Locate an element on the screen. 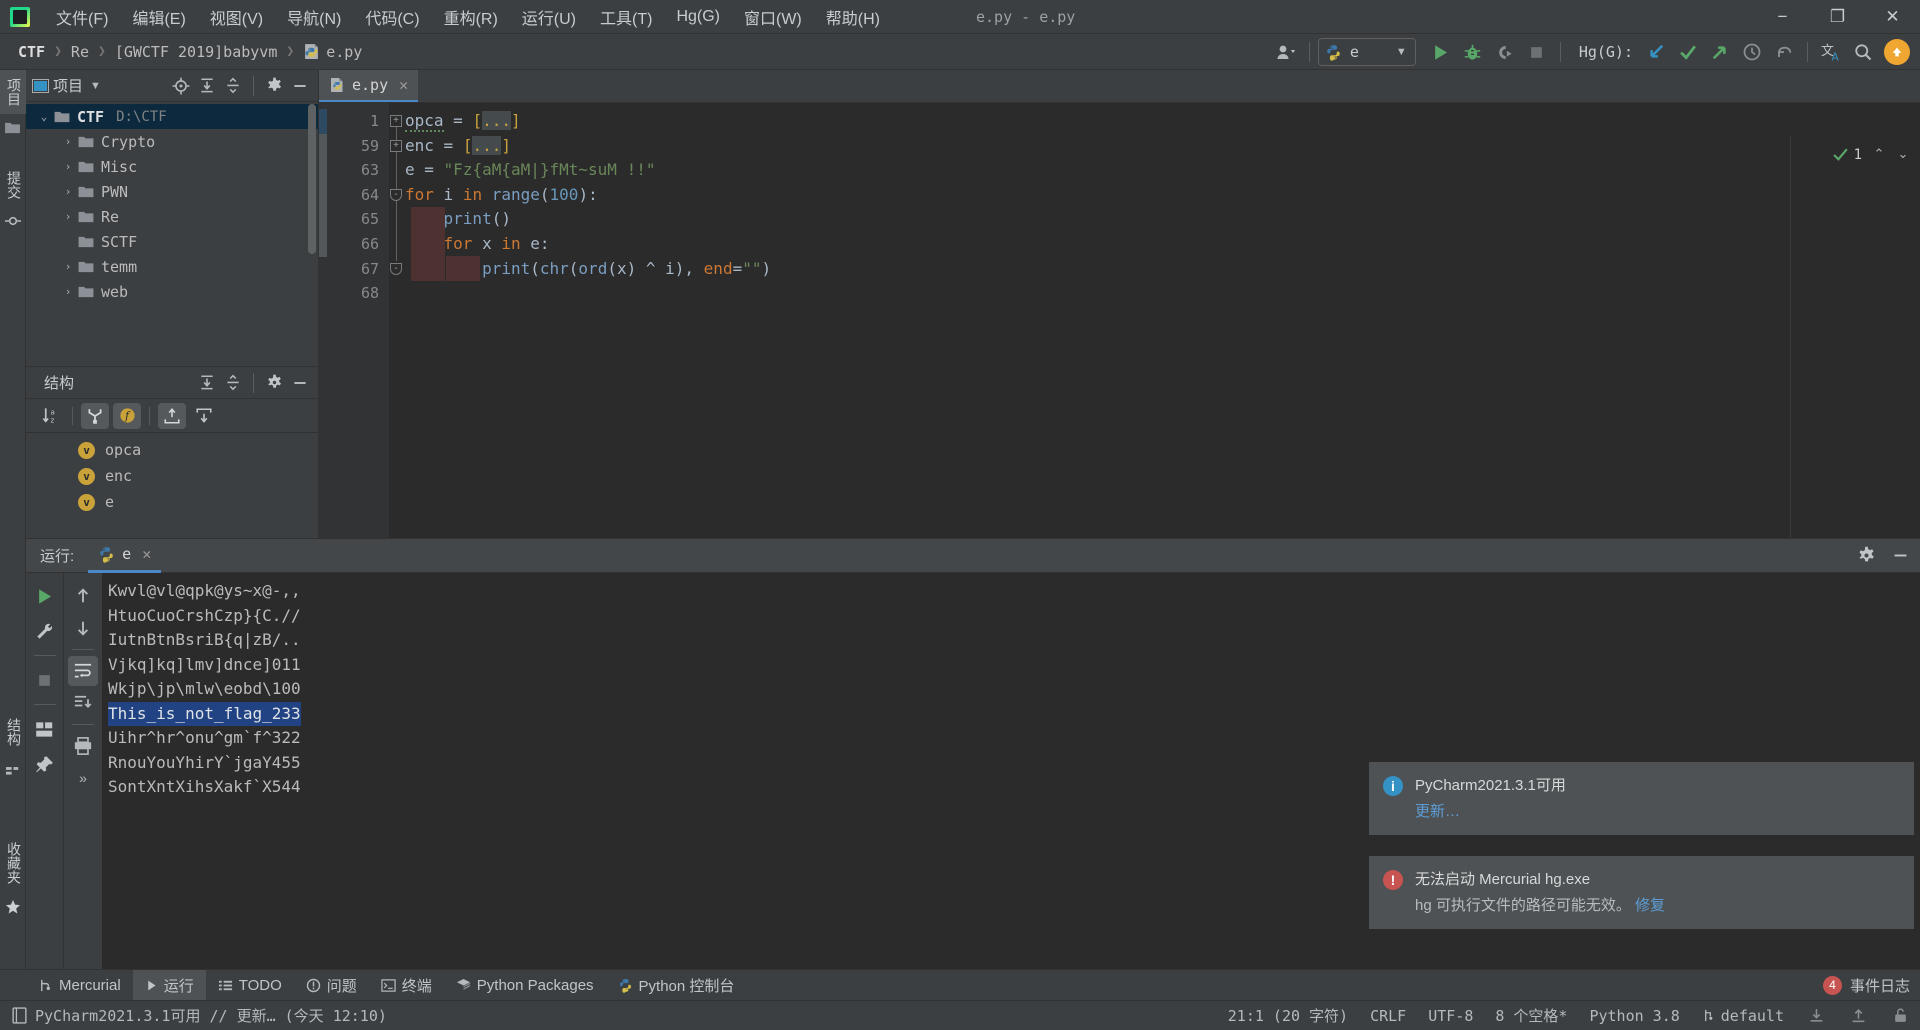 This screenshot has width=1920, height=1030. file-encoding: UTF-8 is located at coordinates (1450, 1016).